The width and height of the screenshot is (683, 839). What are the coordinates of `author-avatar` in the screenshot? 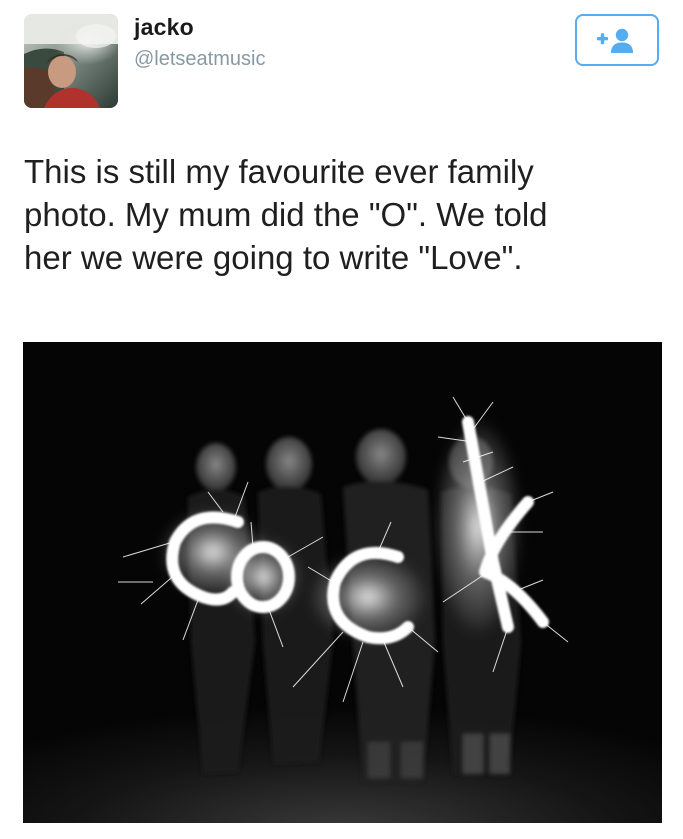 It's located at (71, 61).